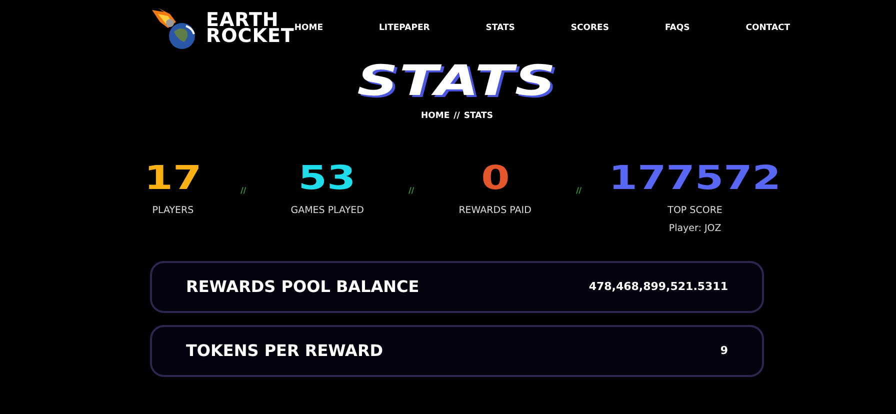  I want to click on breadcrumb-current: STATS, so click(478, 116).